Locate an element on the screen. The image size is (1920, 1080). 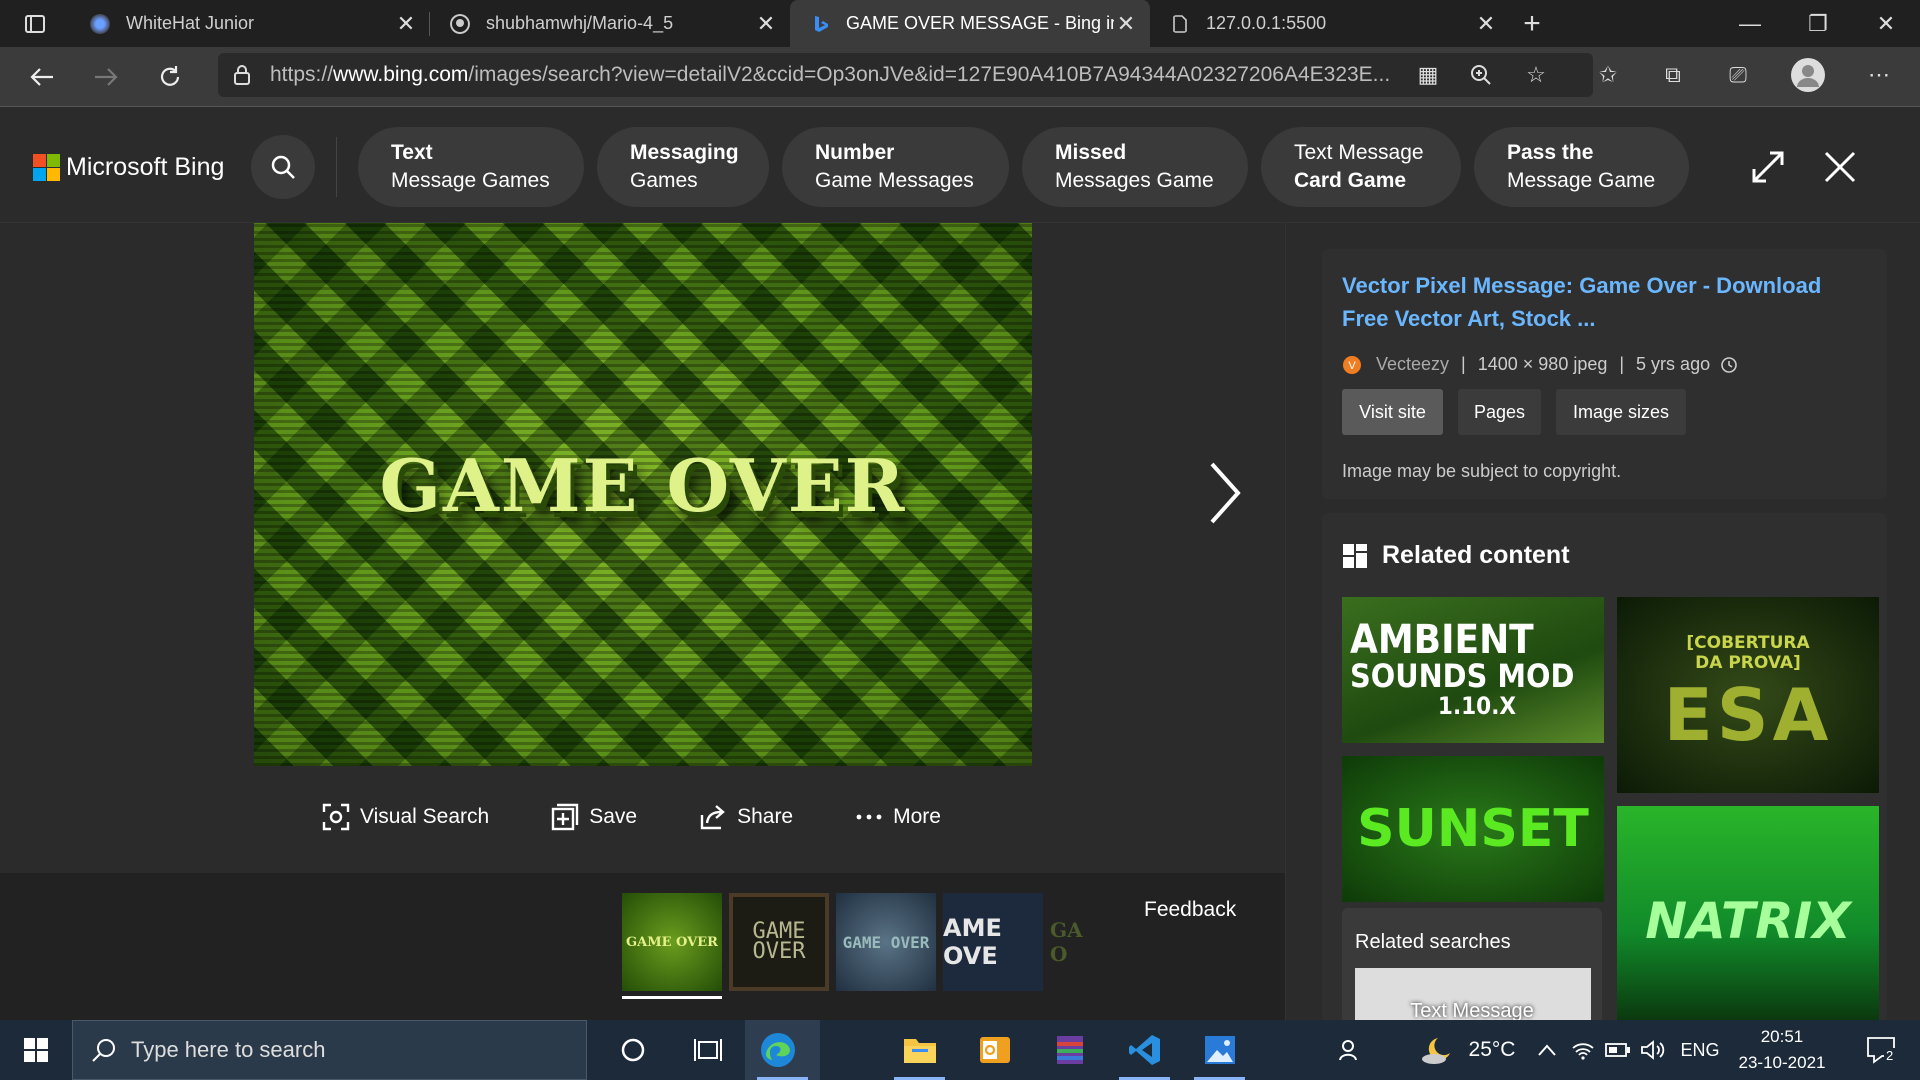
tab-github: shubhamwhj/Mario-4_5 ✕ is located at coordinates (610, 23).